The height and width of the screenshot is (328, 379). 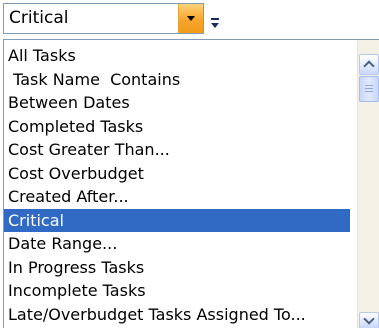 I want to click on list-item: Between Dates, so click(x=177, y=103).